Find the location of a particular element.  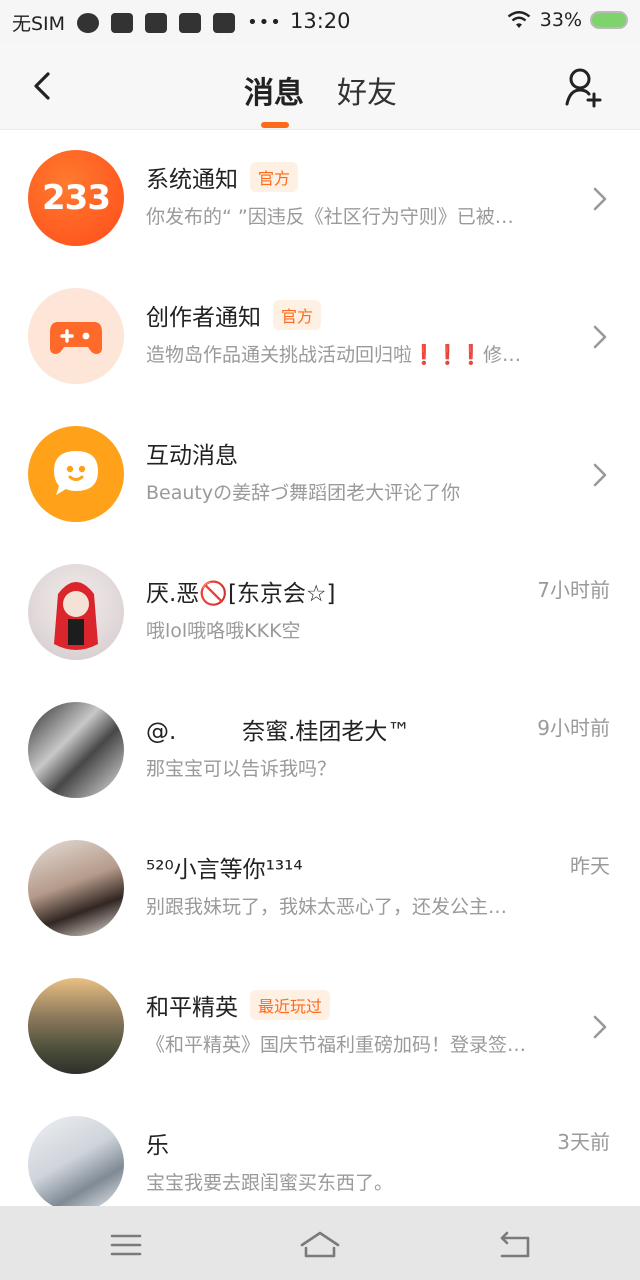

timestamp: 3天前 is located at coordinates (583, 1142).